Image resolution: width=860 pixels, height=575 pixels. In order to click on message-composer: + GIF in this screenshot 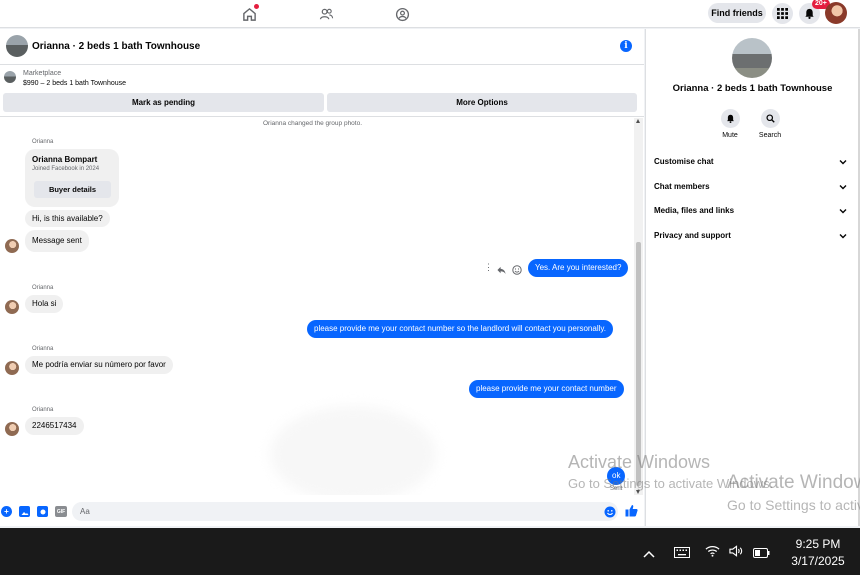, I will do `click(322, 512)`.